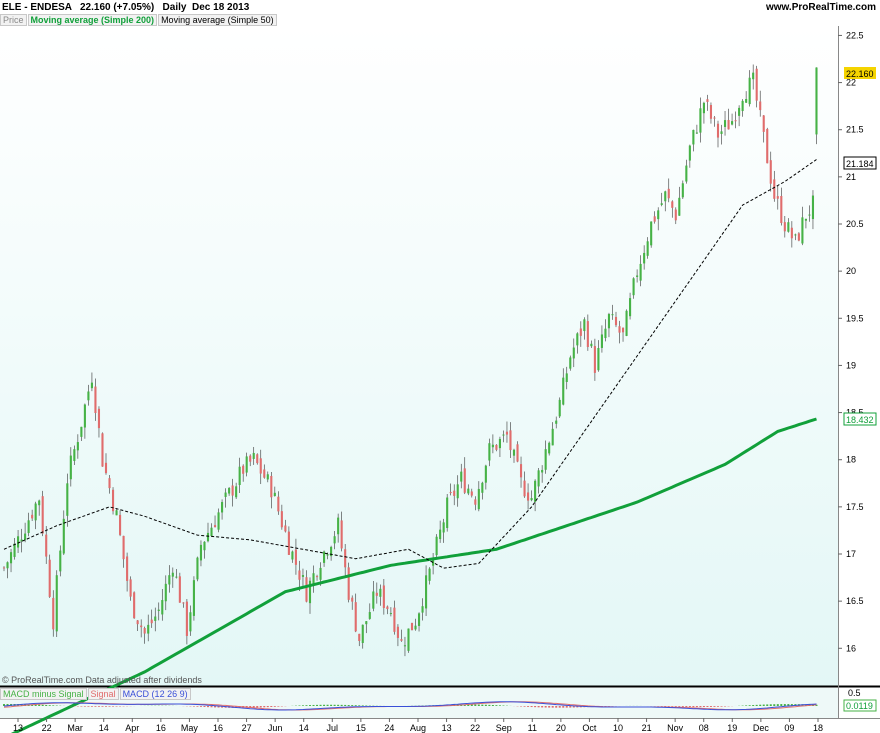 This screenshot has width=880, height=733. I want to click on x-tick-label: 16, so click(161, 728).